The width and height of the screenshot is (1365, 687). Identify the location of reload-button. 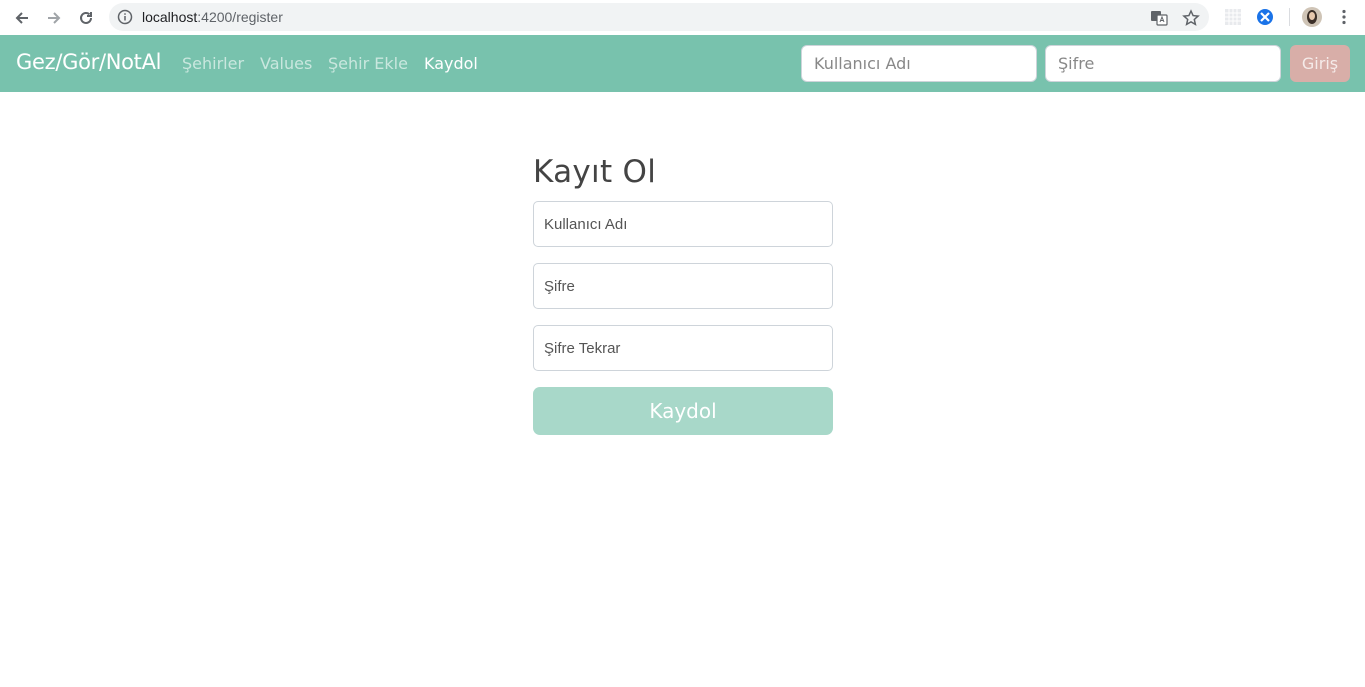
(86, 18).